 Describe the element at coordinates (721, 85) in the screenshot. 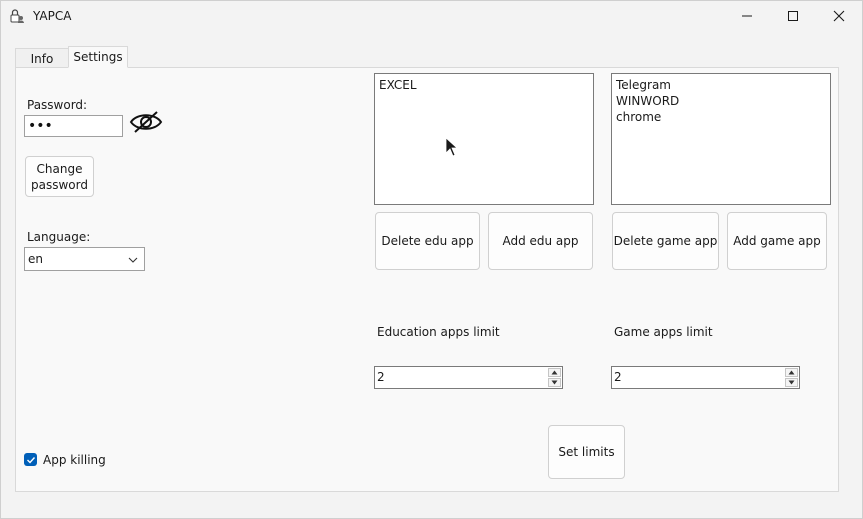

I see `list-item: Telegram` at that location.